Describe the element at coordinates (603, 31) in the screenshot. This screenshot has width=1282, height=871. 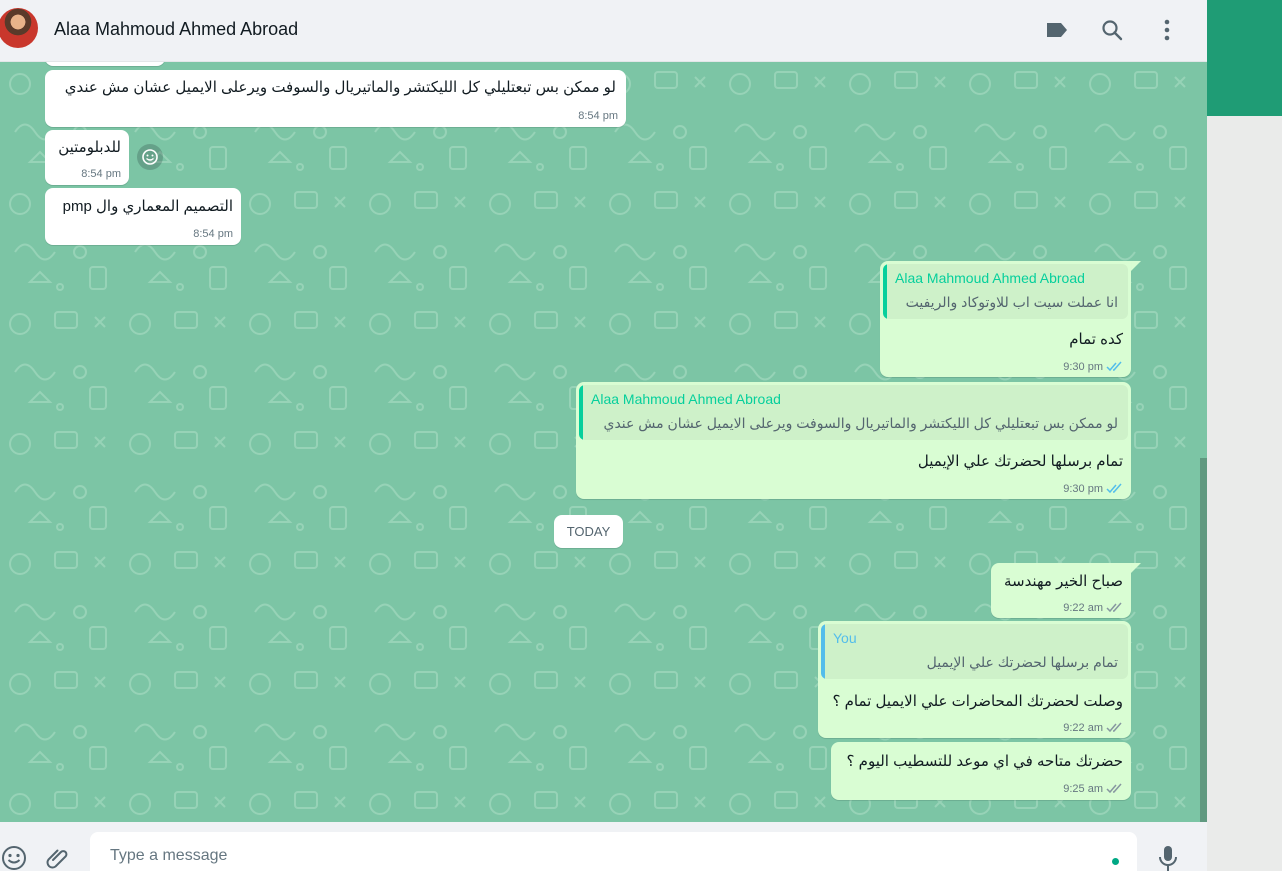
I see `chat-header: Alaa Mahmoud Ahmed Abroad` at that location.